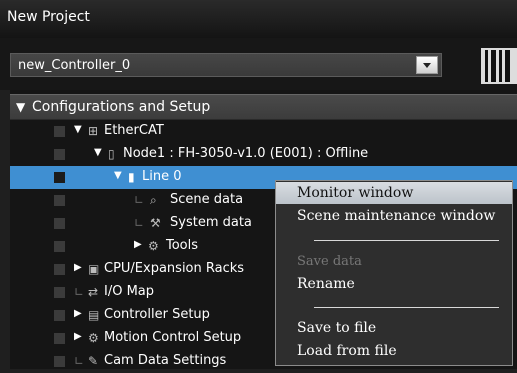  I want to click on motion-gear-icon: ⚙, so click(93, 338).